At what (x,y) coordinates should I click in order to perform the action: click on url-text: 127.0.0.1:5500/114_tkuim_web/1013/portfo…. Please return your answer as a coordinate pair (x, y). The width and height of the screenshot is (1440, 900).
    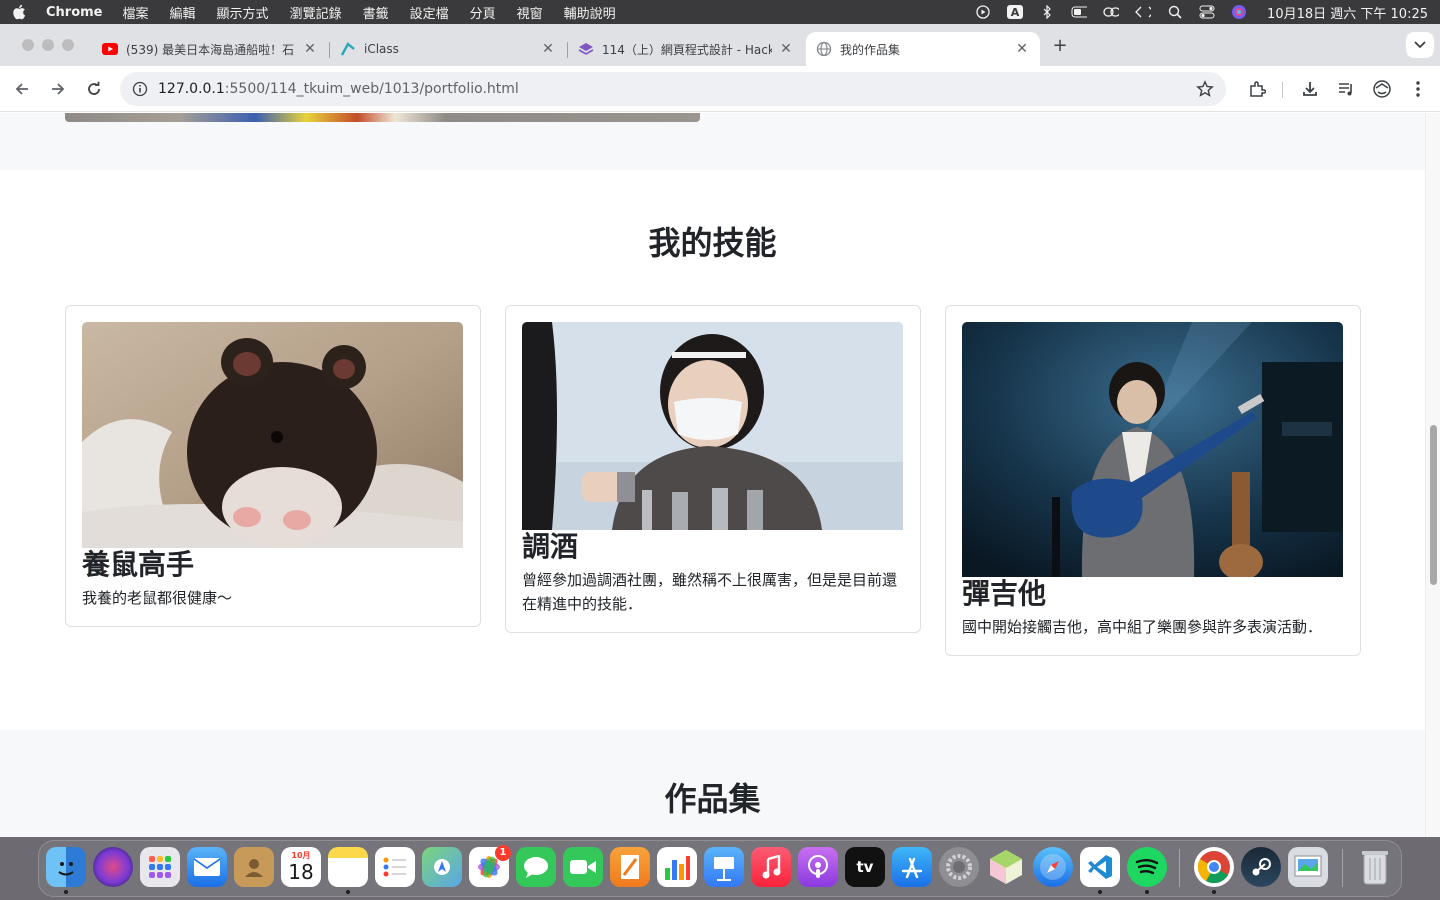
    Looking at the image, I should click on (338, 89).